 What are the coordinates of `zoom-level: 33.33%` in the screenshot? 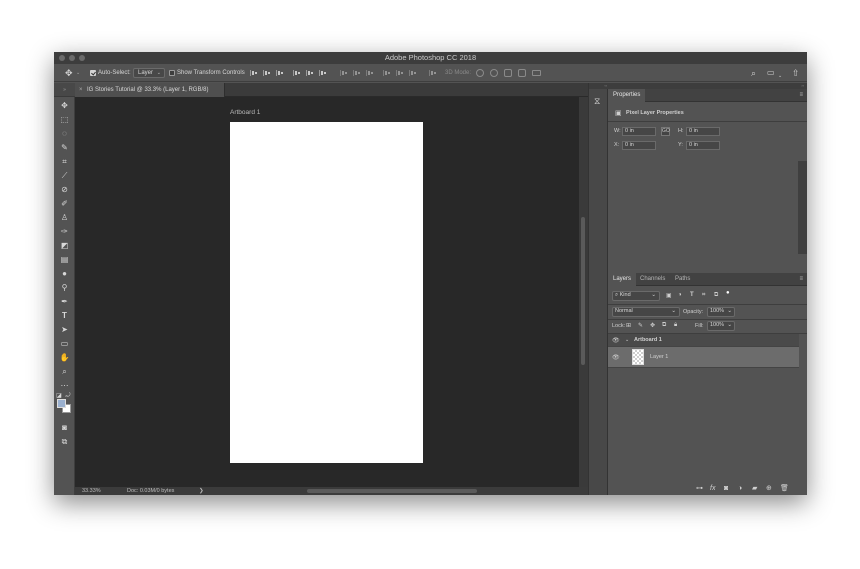 It's located at (91, 491).